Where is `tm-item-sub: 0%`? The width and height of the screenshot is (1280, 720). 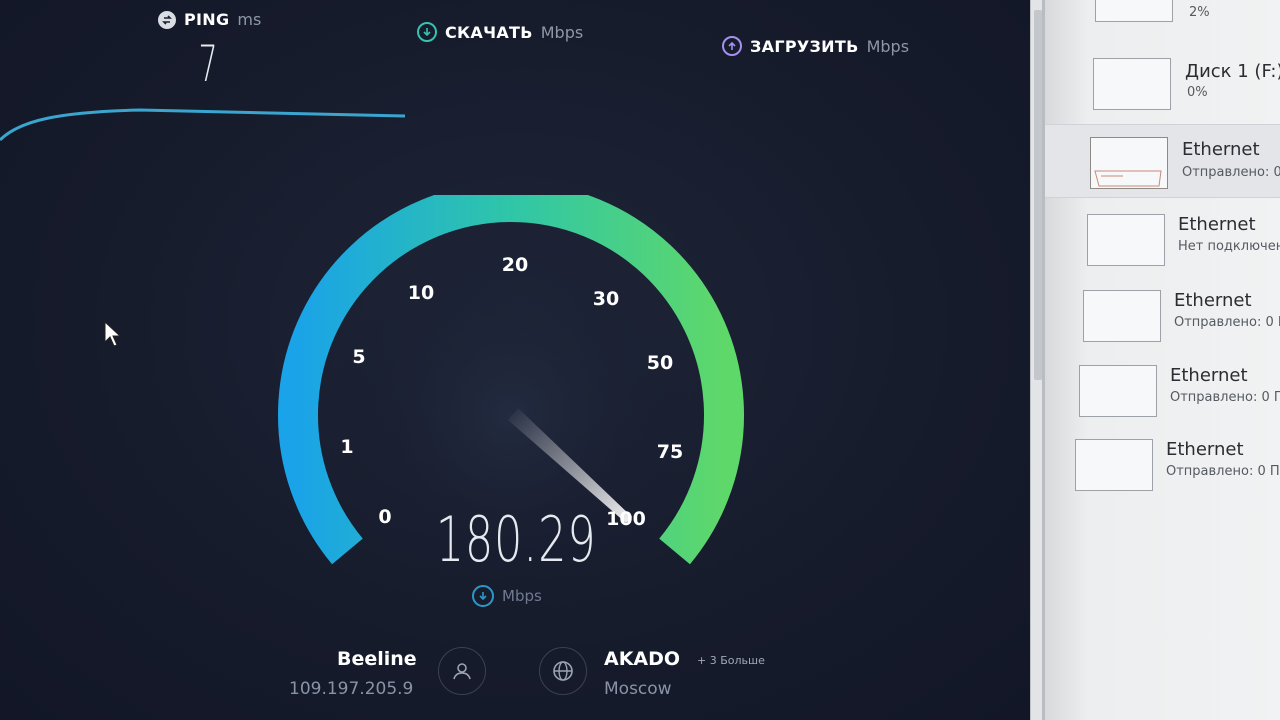
tm-item-sub: 0% is located at coordinates (1197, 92).